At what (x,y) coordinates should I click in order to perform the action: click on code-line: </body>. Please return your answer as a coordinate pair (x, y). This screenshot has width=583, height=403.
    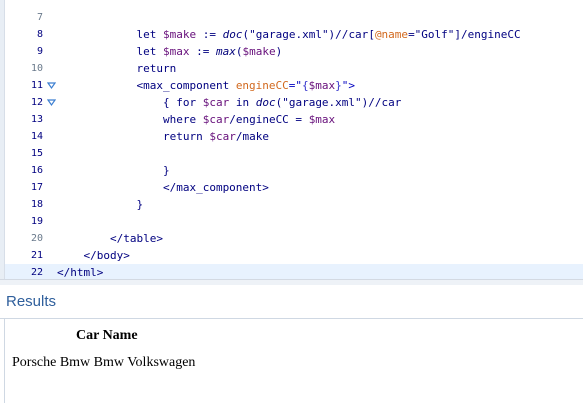
    Looking at the image, I should click on (320, 255).